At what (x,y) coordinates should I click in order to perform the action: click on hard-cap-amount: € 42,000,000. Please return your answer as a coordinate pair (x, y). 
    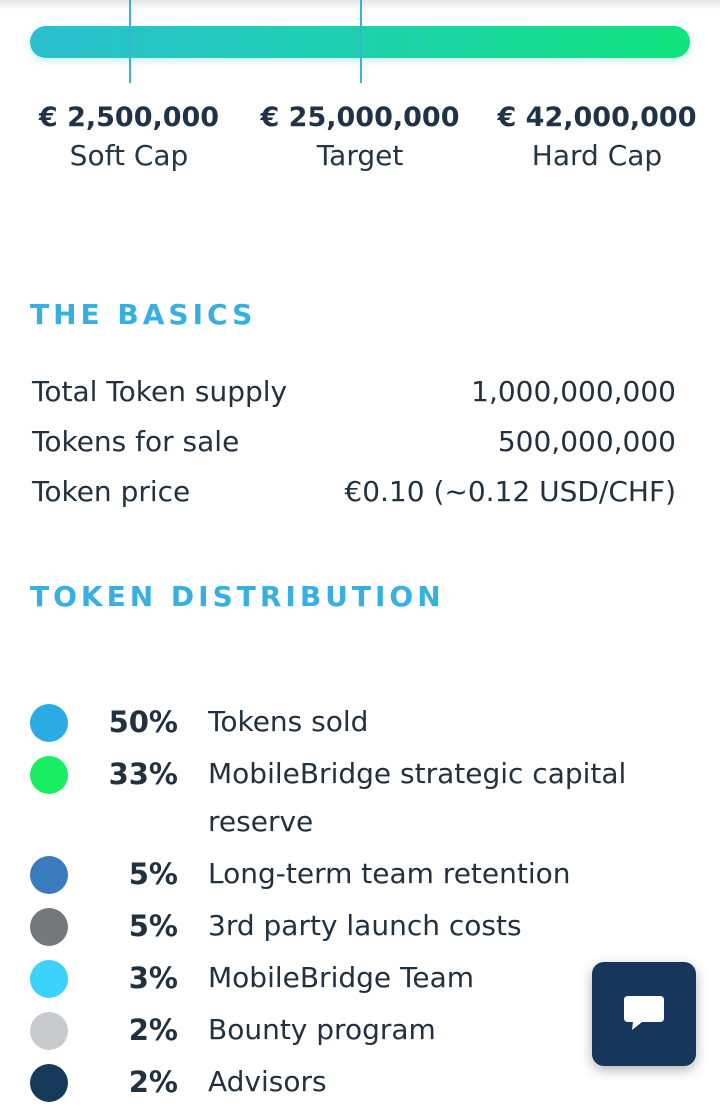
    Looking at the image, I should click on (597, 117).